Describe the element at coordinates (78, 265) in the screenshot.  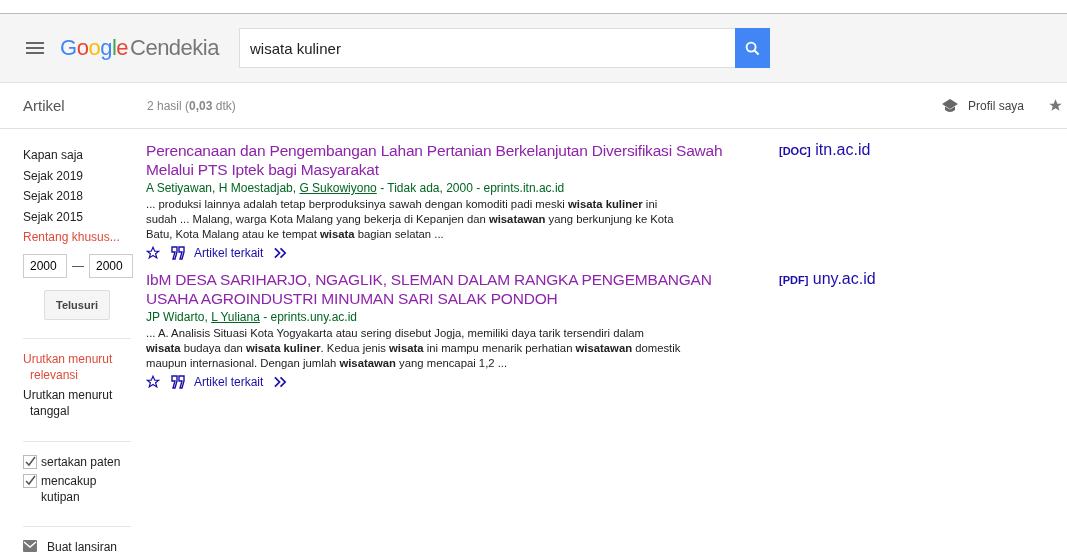
I see `range-dash: —` at that location.